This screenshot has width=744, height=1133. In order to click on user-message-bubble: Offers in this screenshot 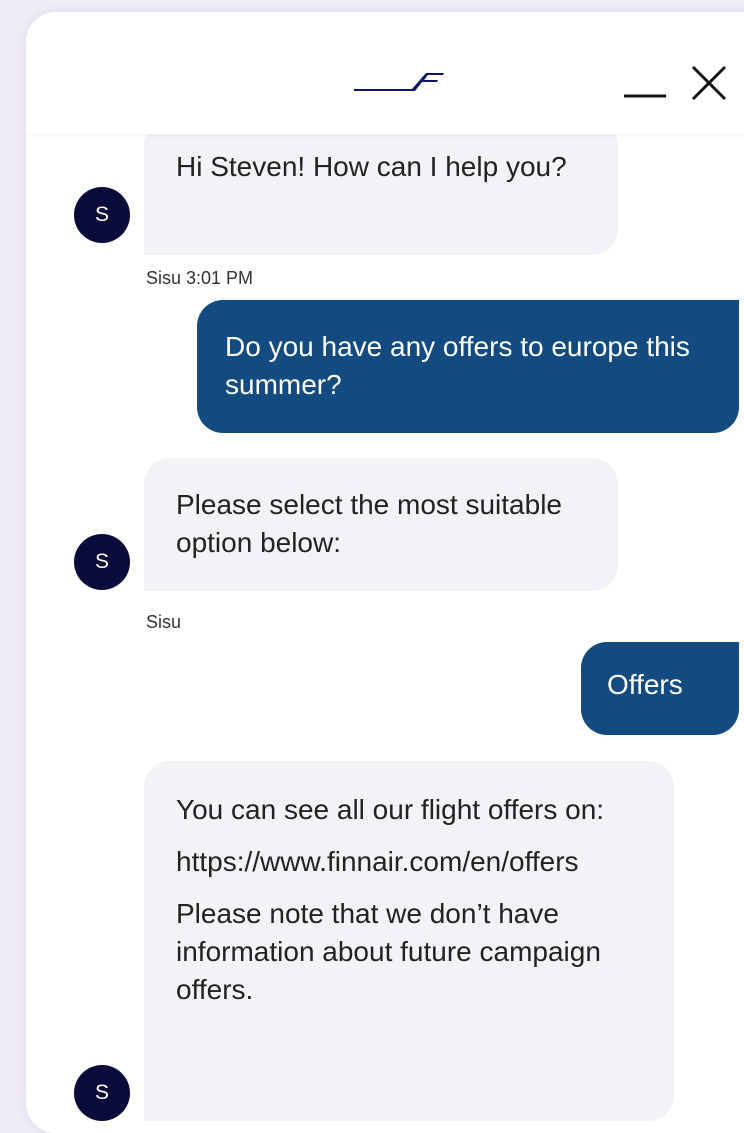, I will do `click(660, 688)`.